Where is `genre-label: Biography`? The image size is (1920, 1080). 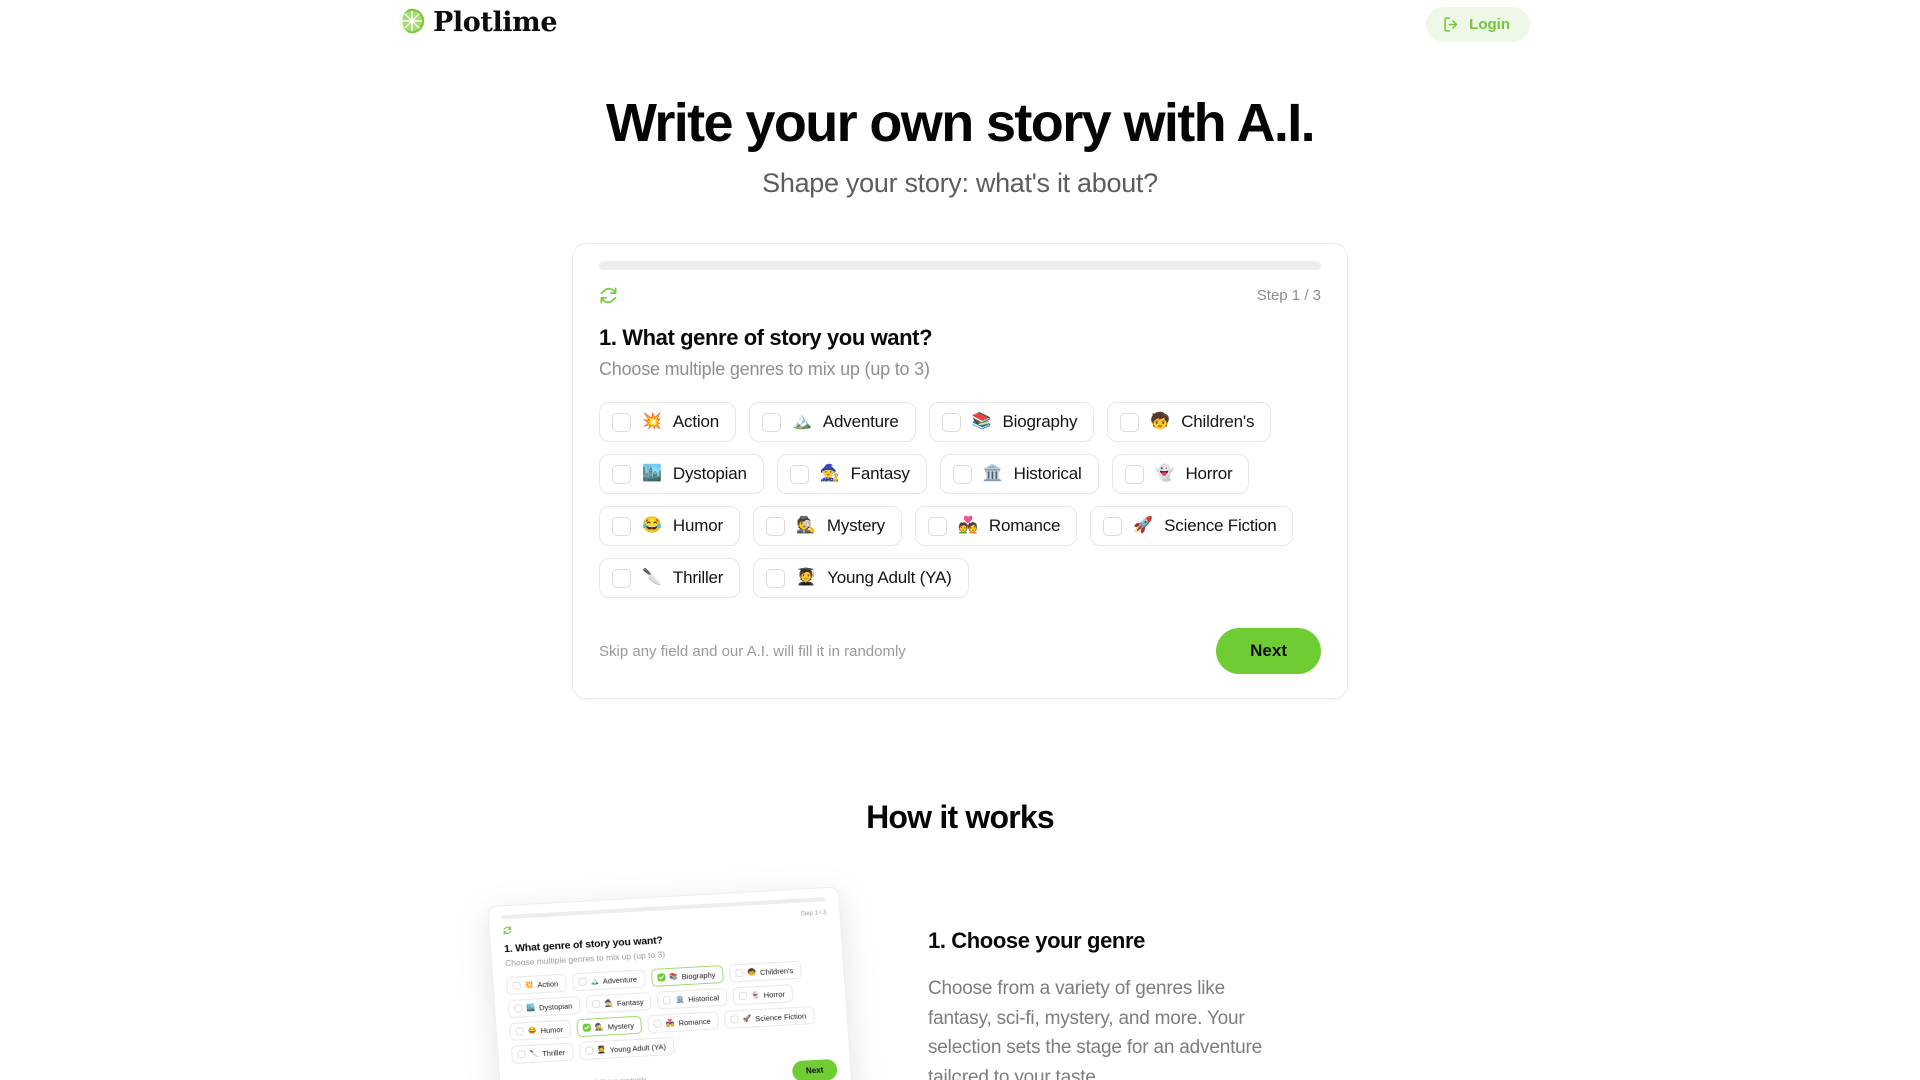
genre-label: Biography is located at coordinates (698, 976).